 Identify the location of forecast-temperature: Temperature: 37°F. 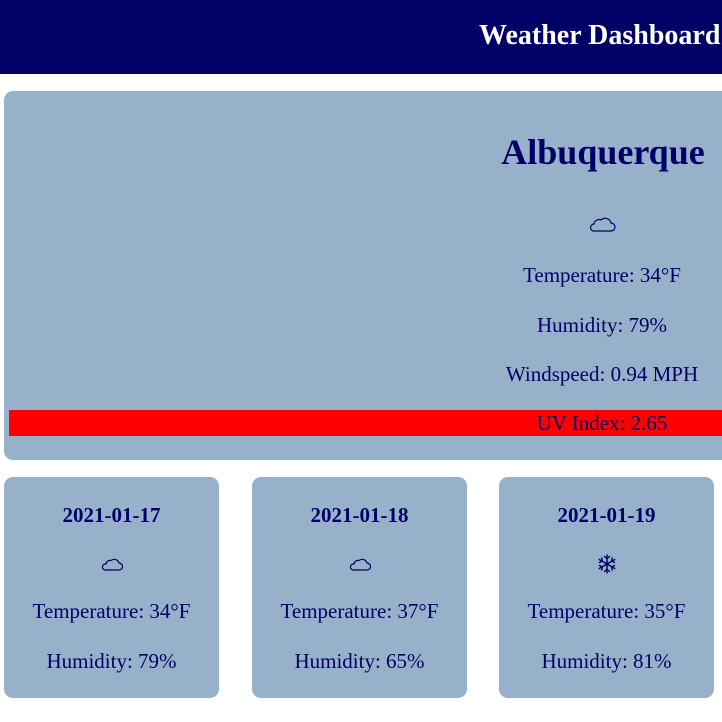
(359, 611).